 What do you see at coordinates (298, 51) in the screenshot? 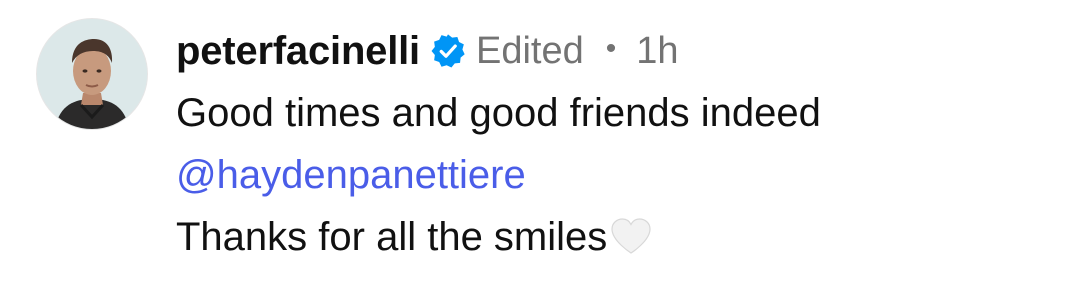
I see `username-link: peterfacinelli` at bounding box center [298, 51].